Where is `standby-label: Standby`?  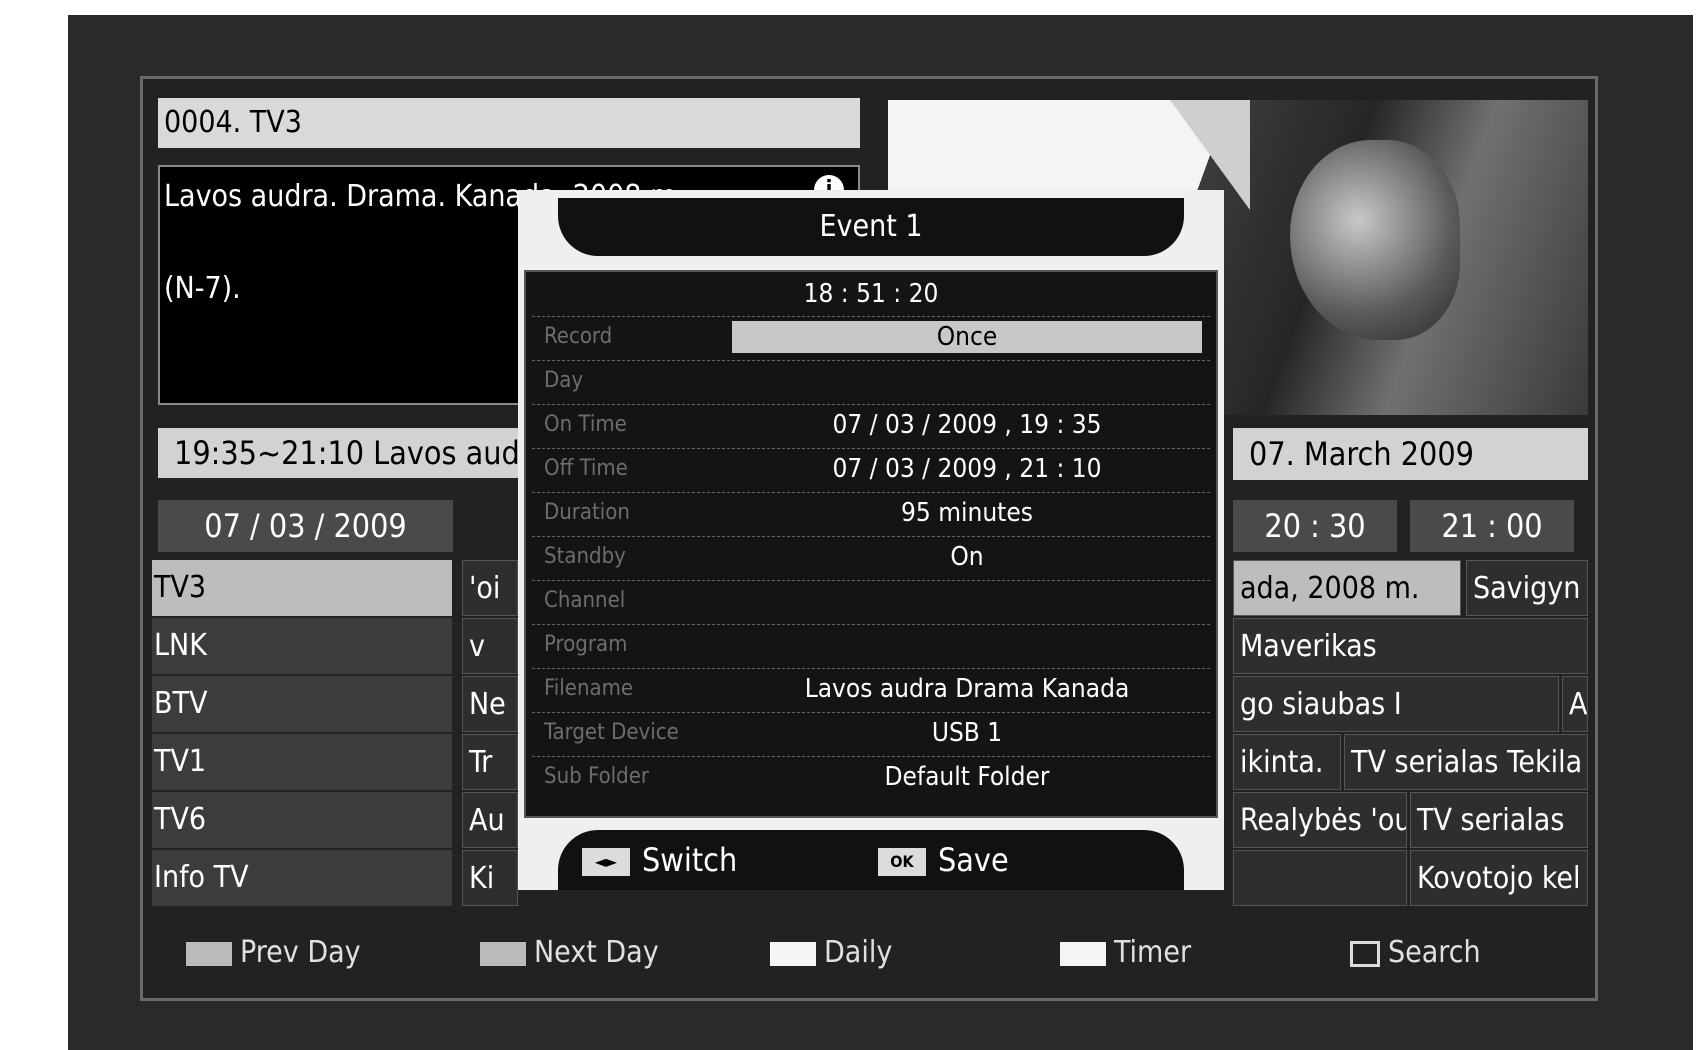 standby-label: Standby is located at coordinates (585, 556).